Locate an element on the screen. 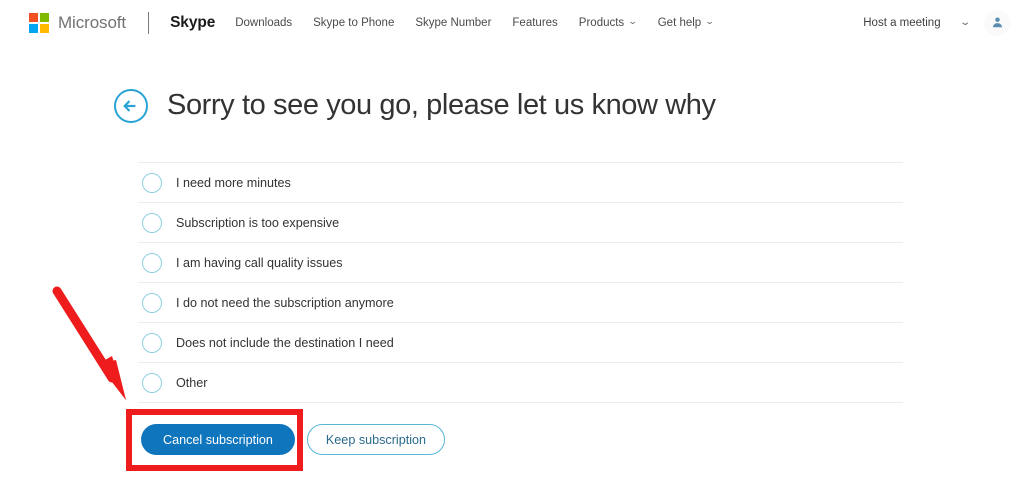 The width and height of the screenshot is (1024, 501). nav-item-get-help: Get help ⌄ is located at coordinates (686, 22).